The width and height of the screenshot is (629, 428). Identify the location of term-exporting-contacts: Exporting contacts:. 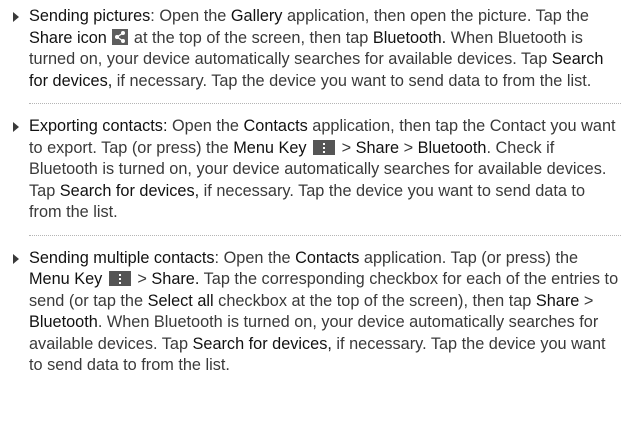
(98, 126).